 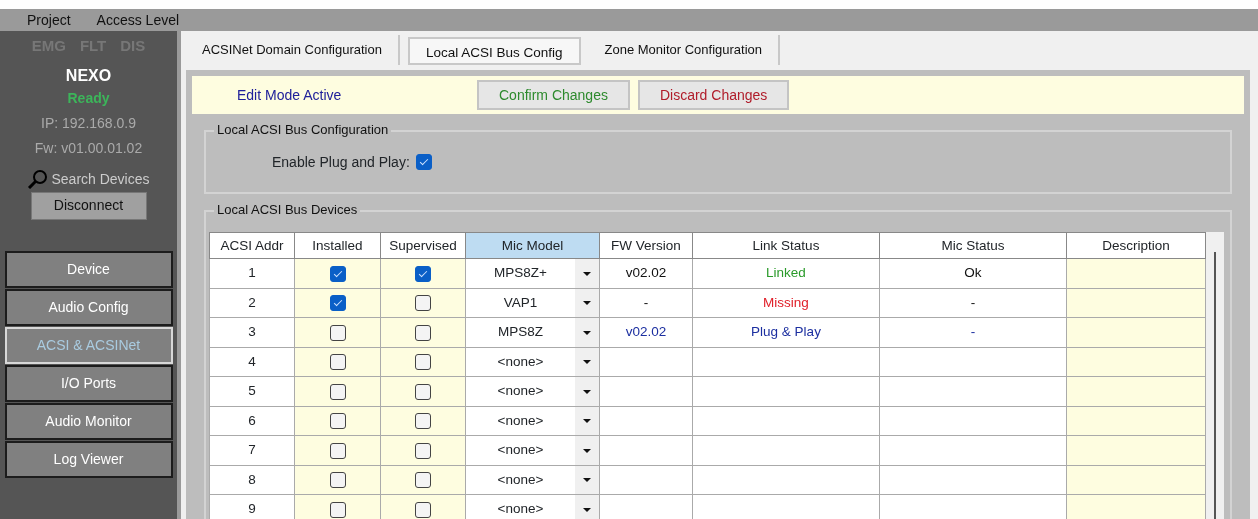 What do you see at coordinates (532, 273) in the screenshot?
I see `mic-model-dropdown: MPS8Z+` at bounding box center [532, 273].